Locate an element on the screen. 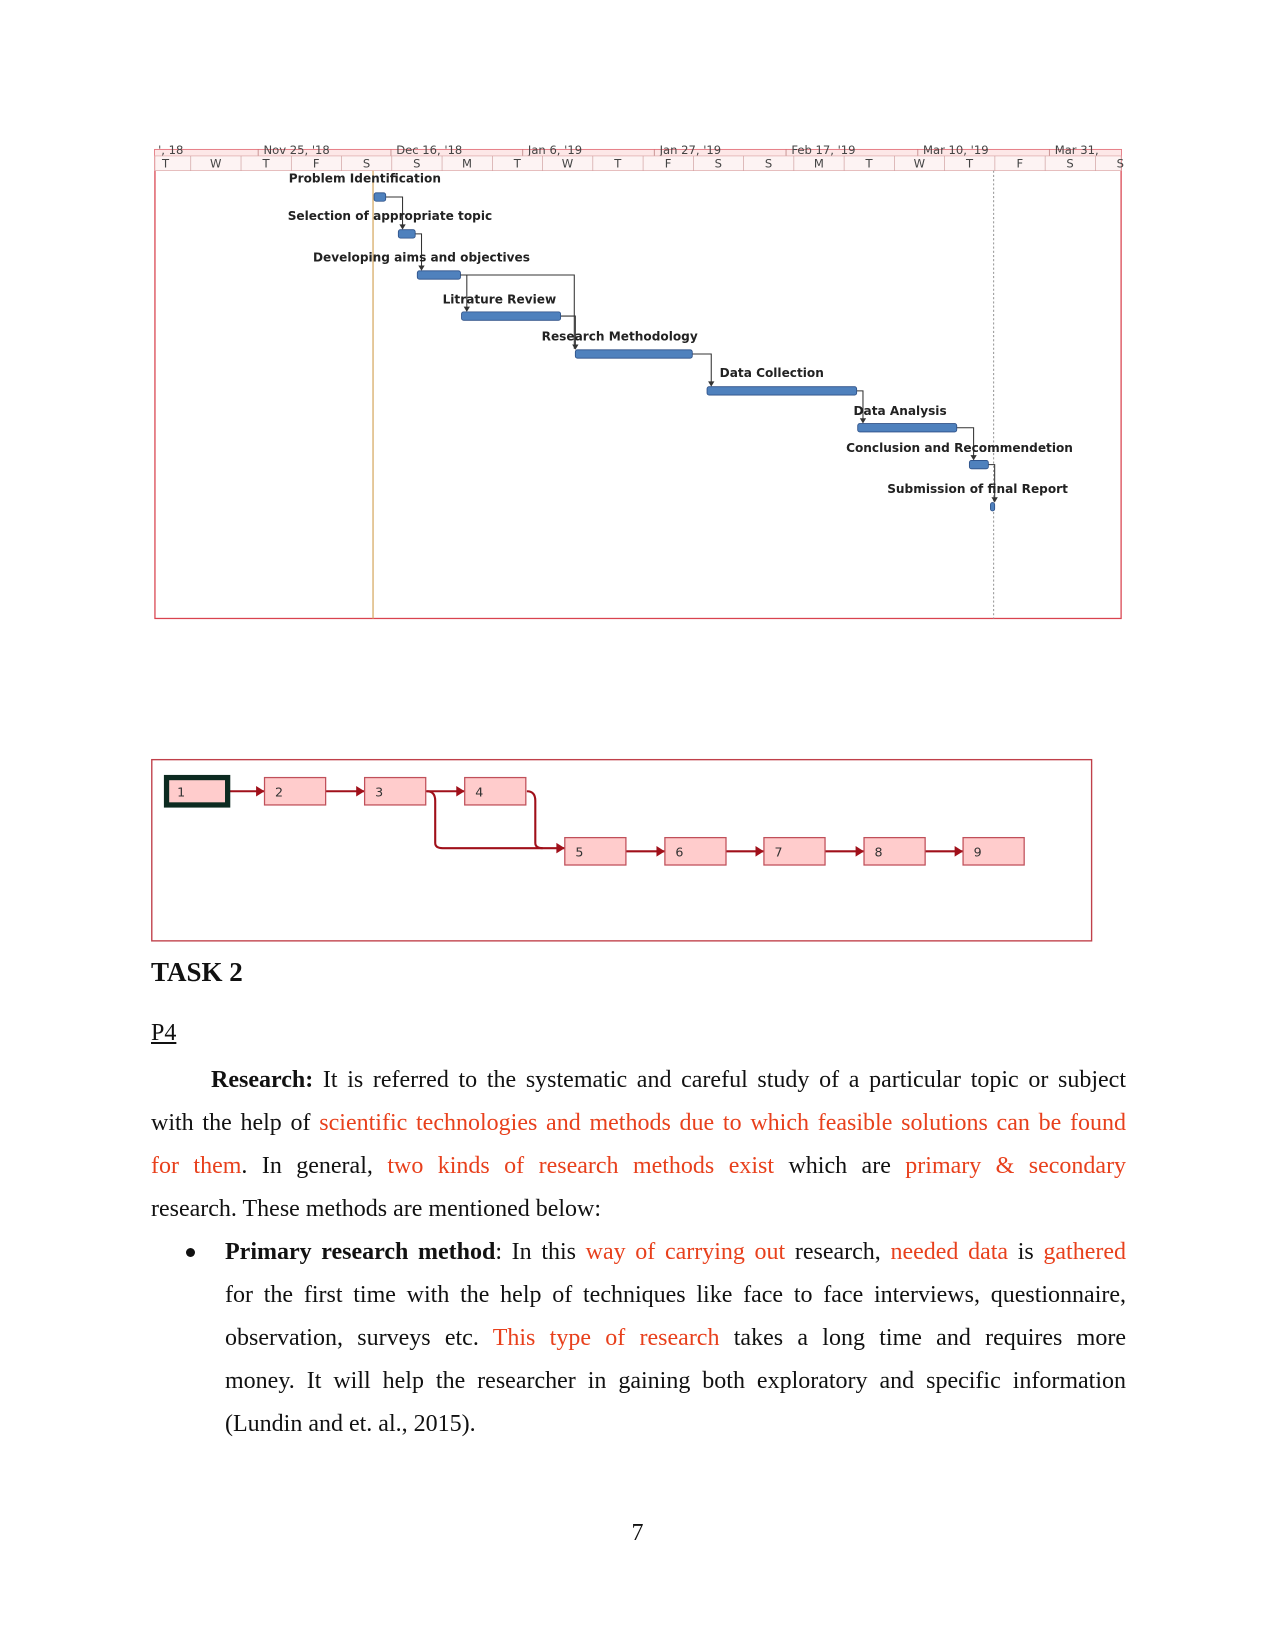 This screenshot has width=1275, height=1651. section-heading: TASK 2 is located at coordinates (197, 972).